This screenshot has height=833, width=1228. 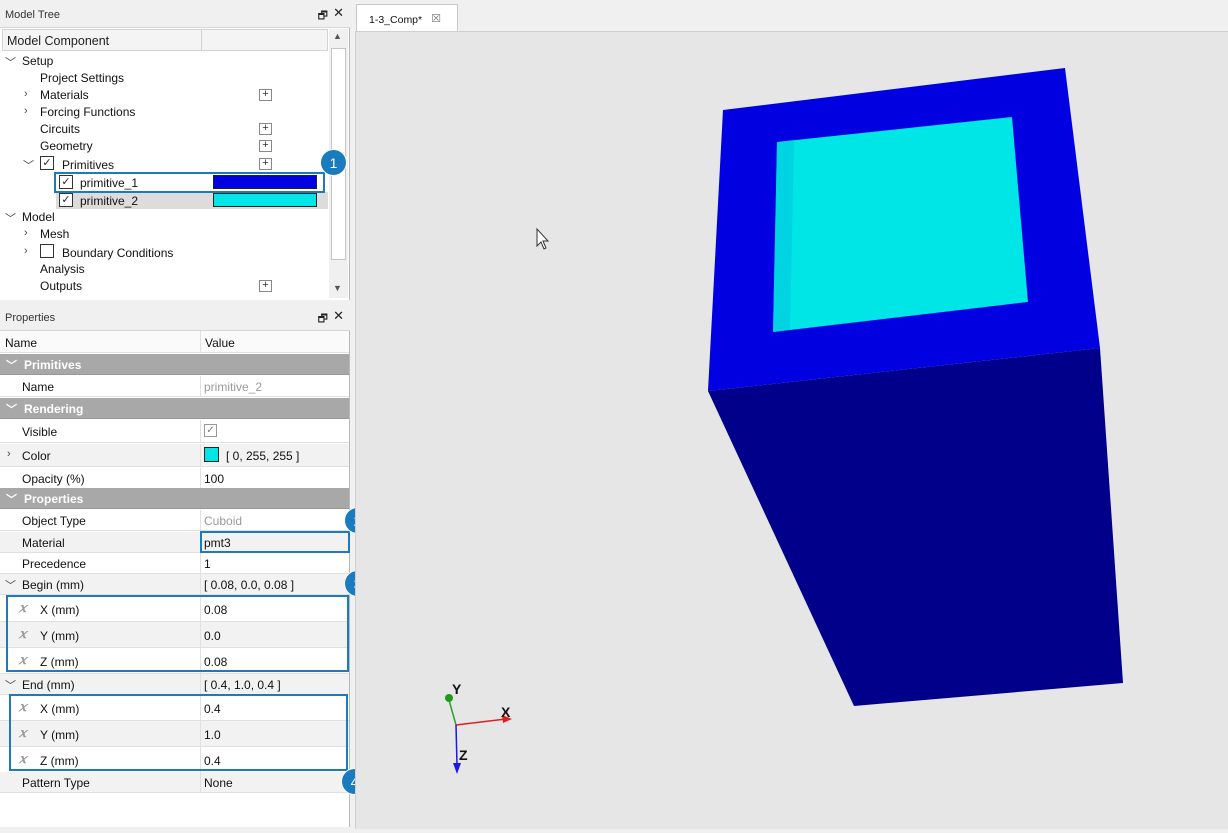 I want to click on add-circuit-button: +, so click(x=265, y=129).